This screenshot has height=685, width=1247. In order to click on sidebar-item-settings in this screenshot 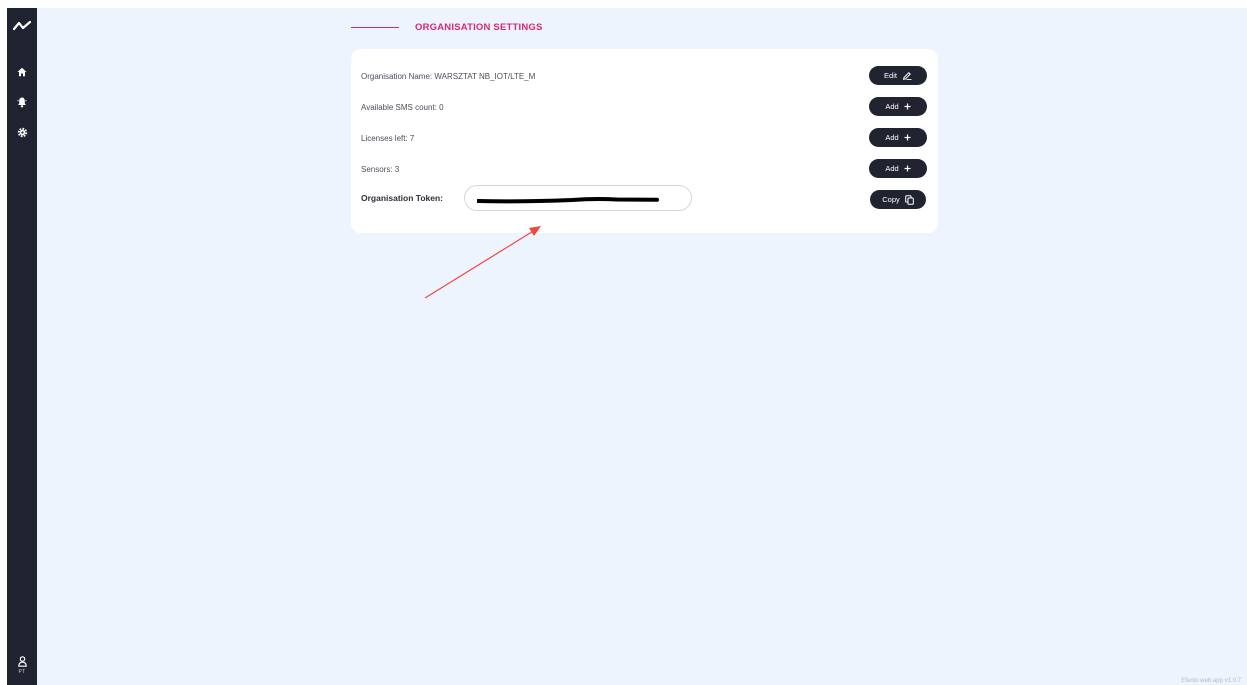, I will do `click(22, 132)`.